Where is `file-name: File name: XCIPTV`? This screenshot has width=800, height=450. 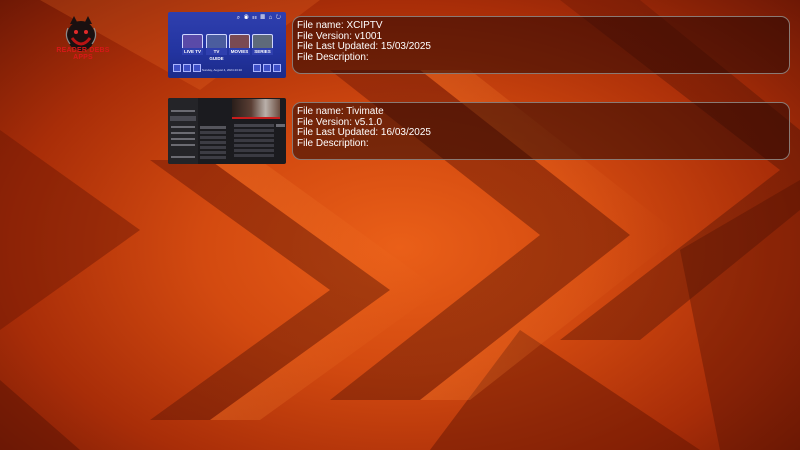
file-name: File name: XCIPTV is located at coordinates (340, 25).